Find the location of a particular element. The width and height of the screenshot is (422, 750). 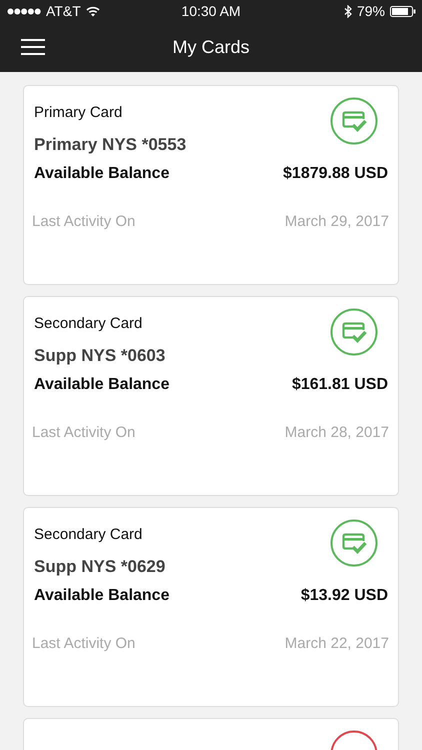

activity-date: March 29, 2017 is located at coordinates (336, 221).